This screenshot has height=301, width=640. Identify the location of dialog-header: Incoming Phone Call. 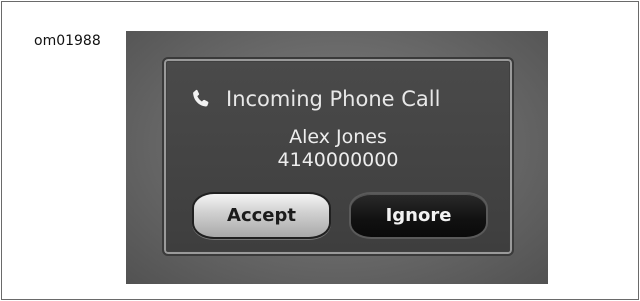
(315, 99).